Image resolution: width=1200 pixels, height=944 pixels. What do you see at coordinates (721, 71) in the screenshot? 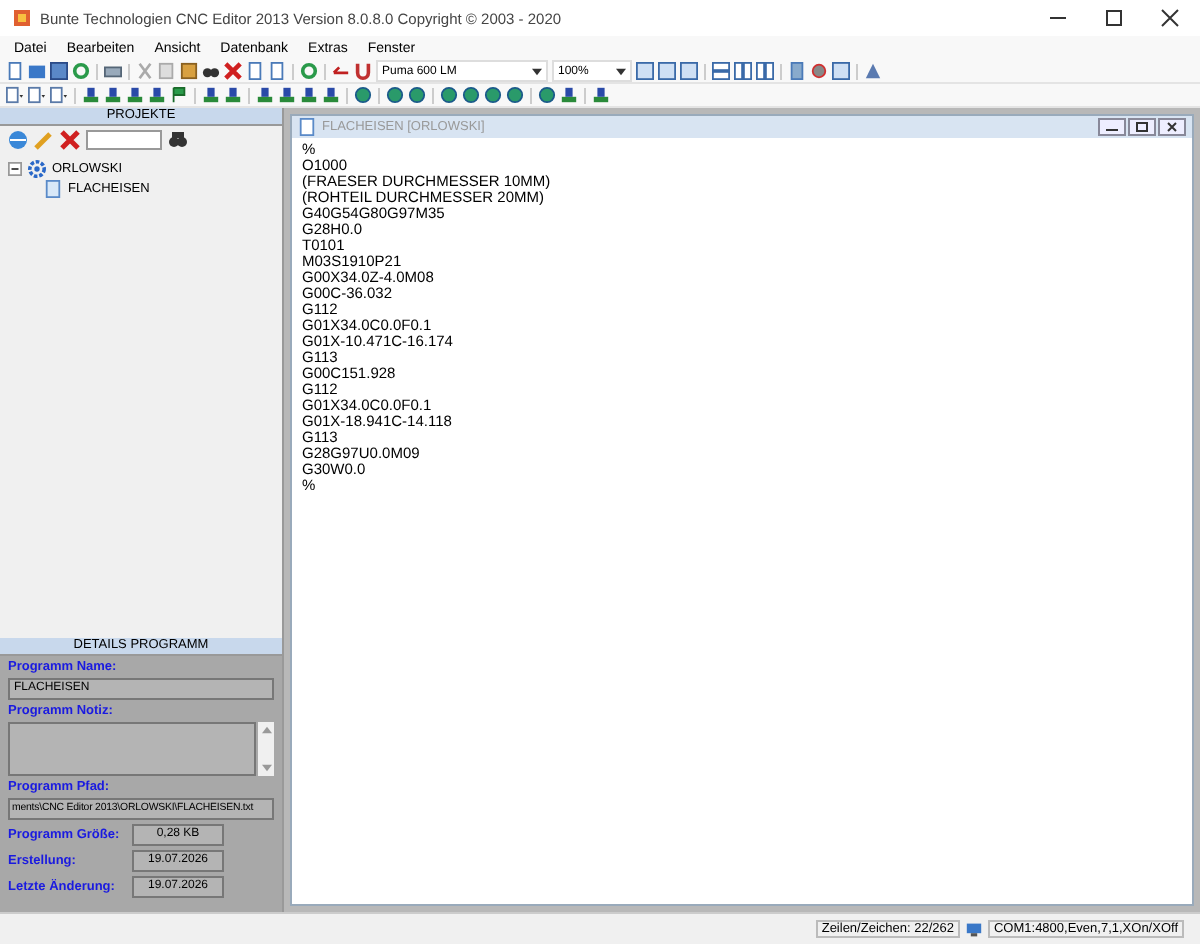
I see `rows-icon` at bounding box center [721, 71].